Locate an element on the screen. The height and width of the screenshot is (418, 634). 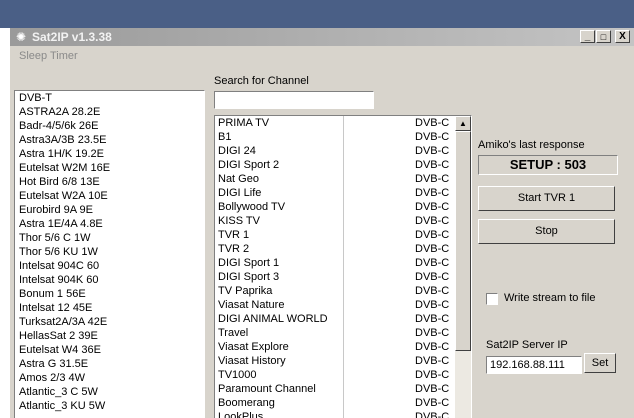
title-bar: ✺ Sat2IP v1.3.38 _ □ X is located at coordinates (322, 37).